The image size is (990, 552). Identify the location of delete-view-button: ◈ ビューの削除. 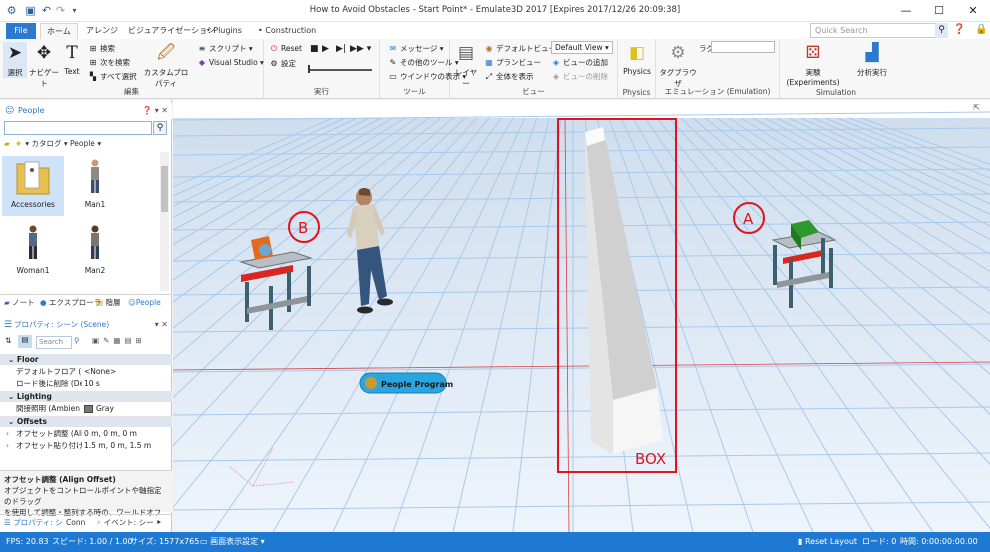
(579, 76).